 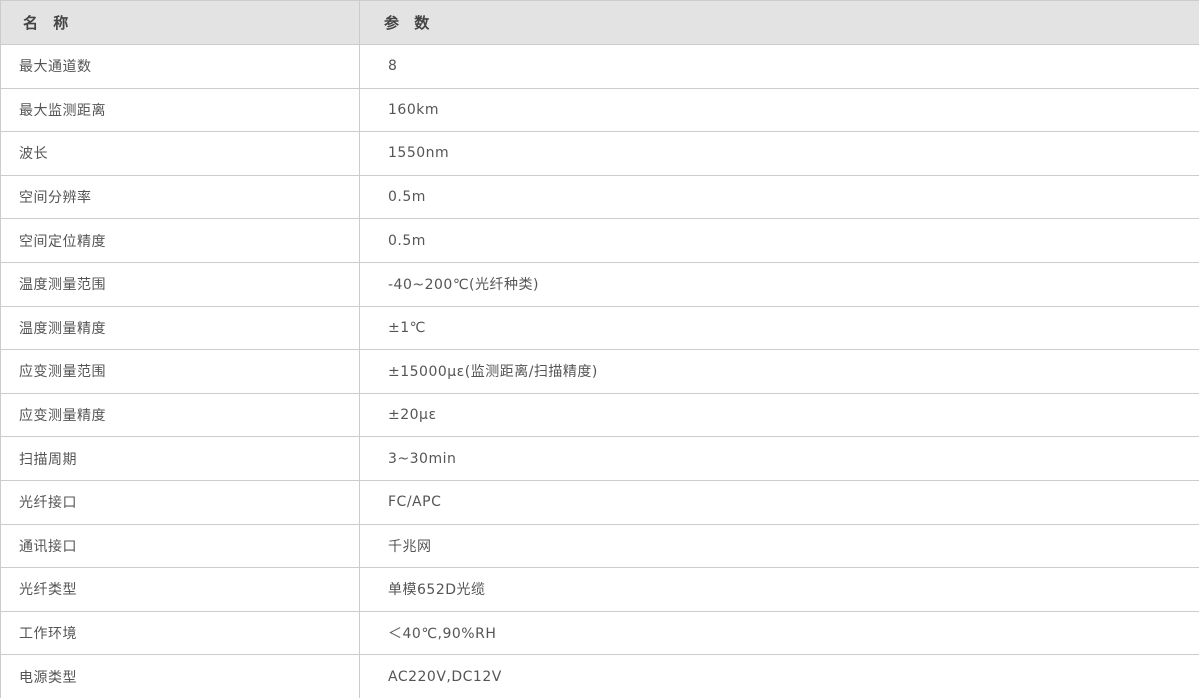 What do you see at coordinates (180, 676) in the screenshot?
I see `cell-name: 电源类型` at bounding box center [180, 676].